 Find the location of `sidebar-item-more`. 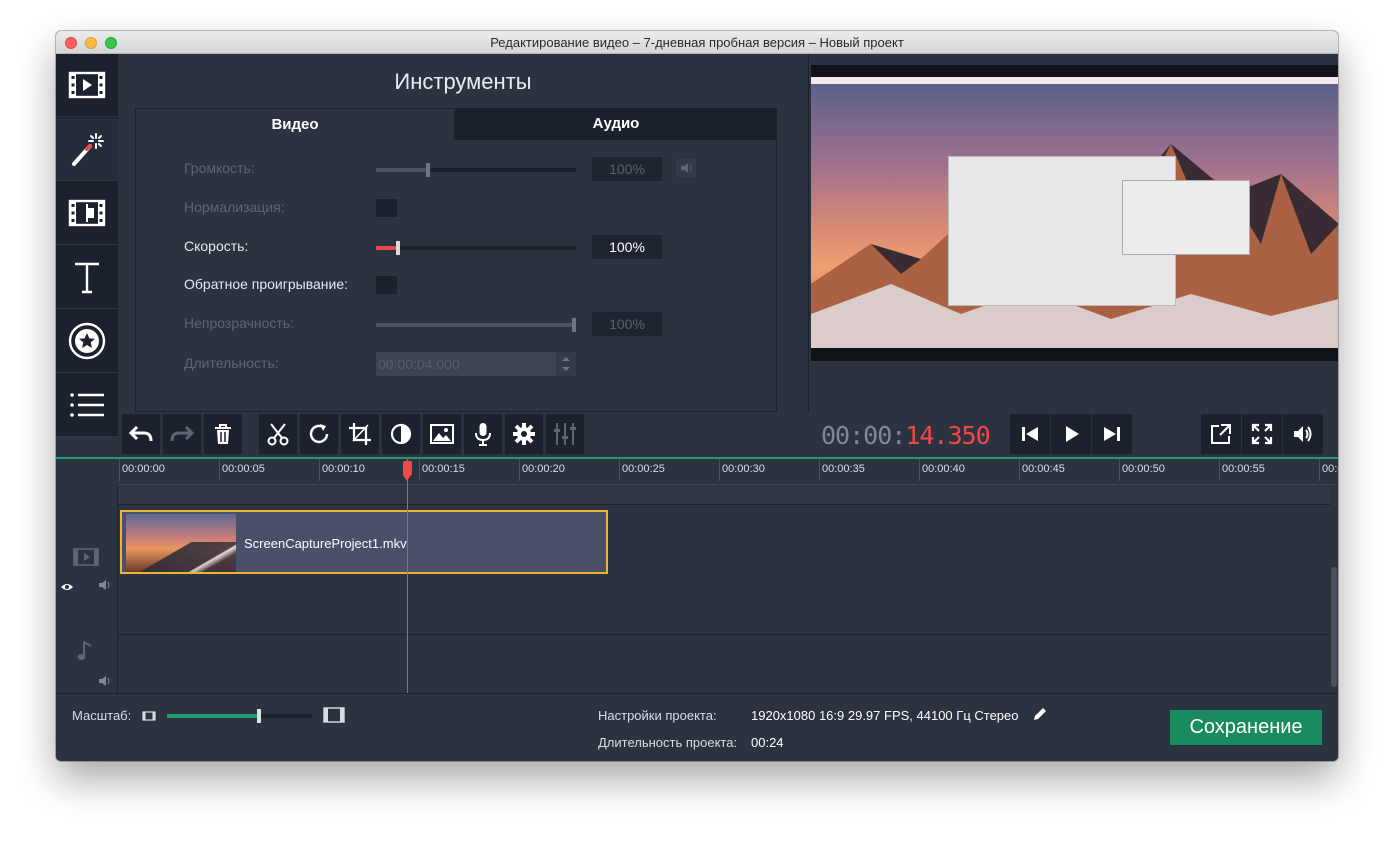

sidebar-item-more is located at coordinates (87, 405).